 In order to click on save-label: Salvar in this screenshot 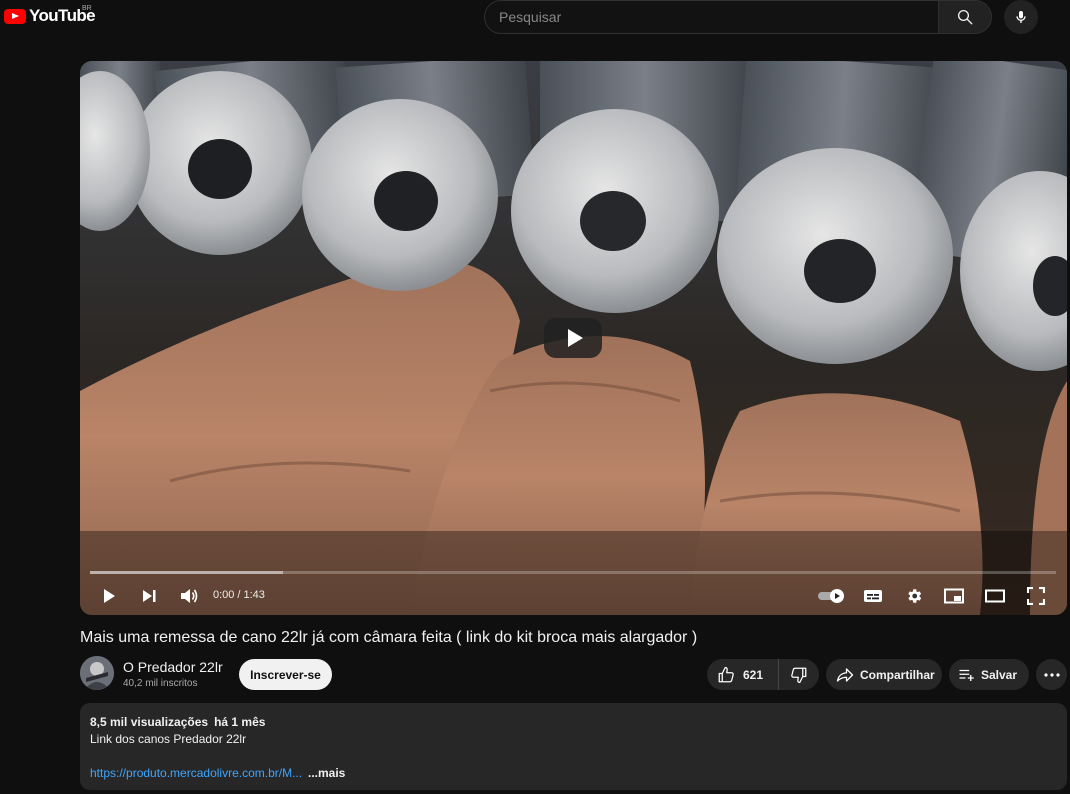, I will do `click(999, 674)`.